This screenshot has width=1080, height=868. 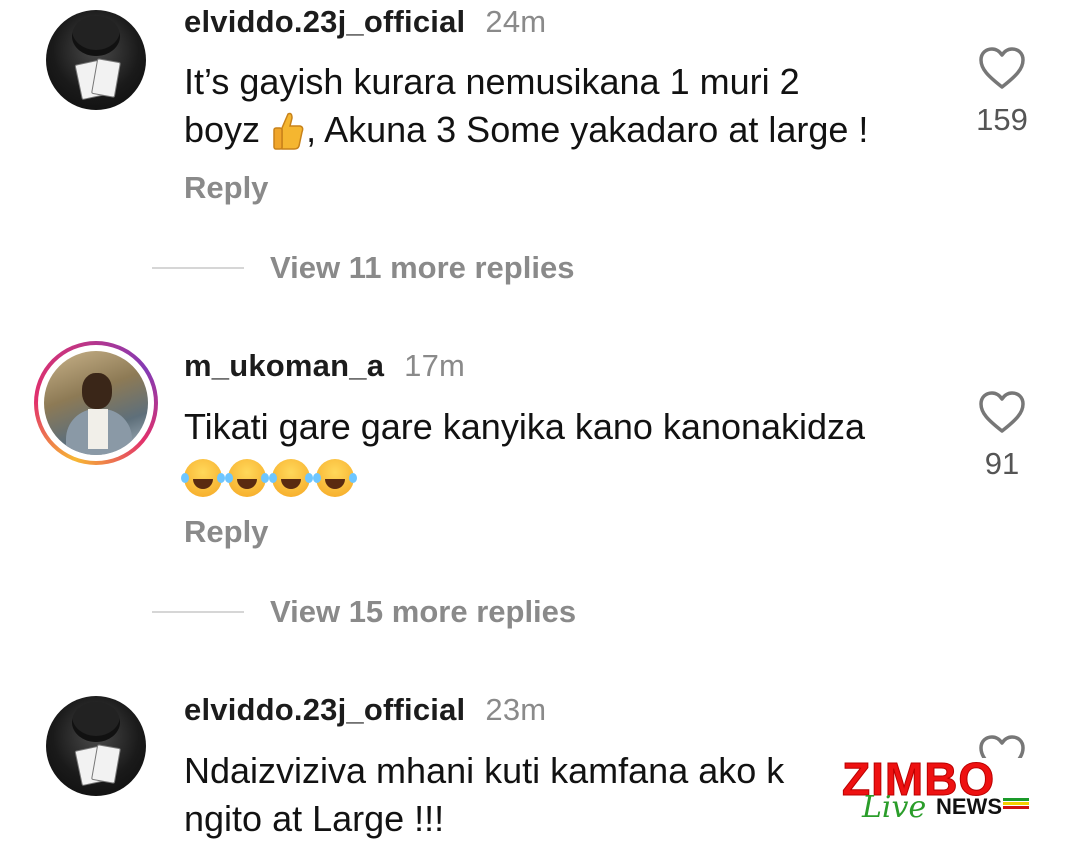 What do you see at coordinates (587, 129) in the screenshot?
I see `comment-text-segment: , Akuna 3 Some yakadaro at large !` at bounding box center [587, 129].